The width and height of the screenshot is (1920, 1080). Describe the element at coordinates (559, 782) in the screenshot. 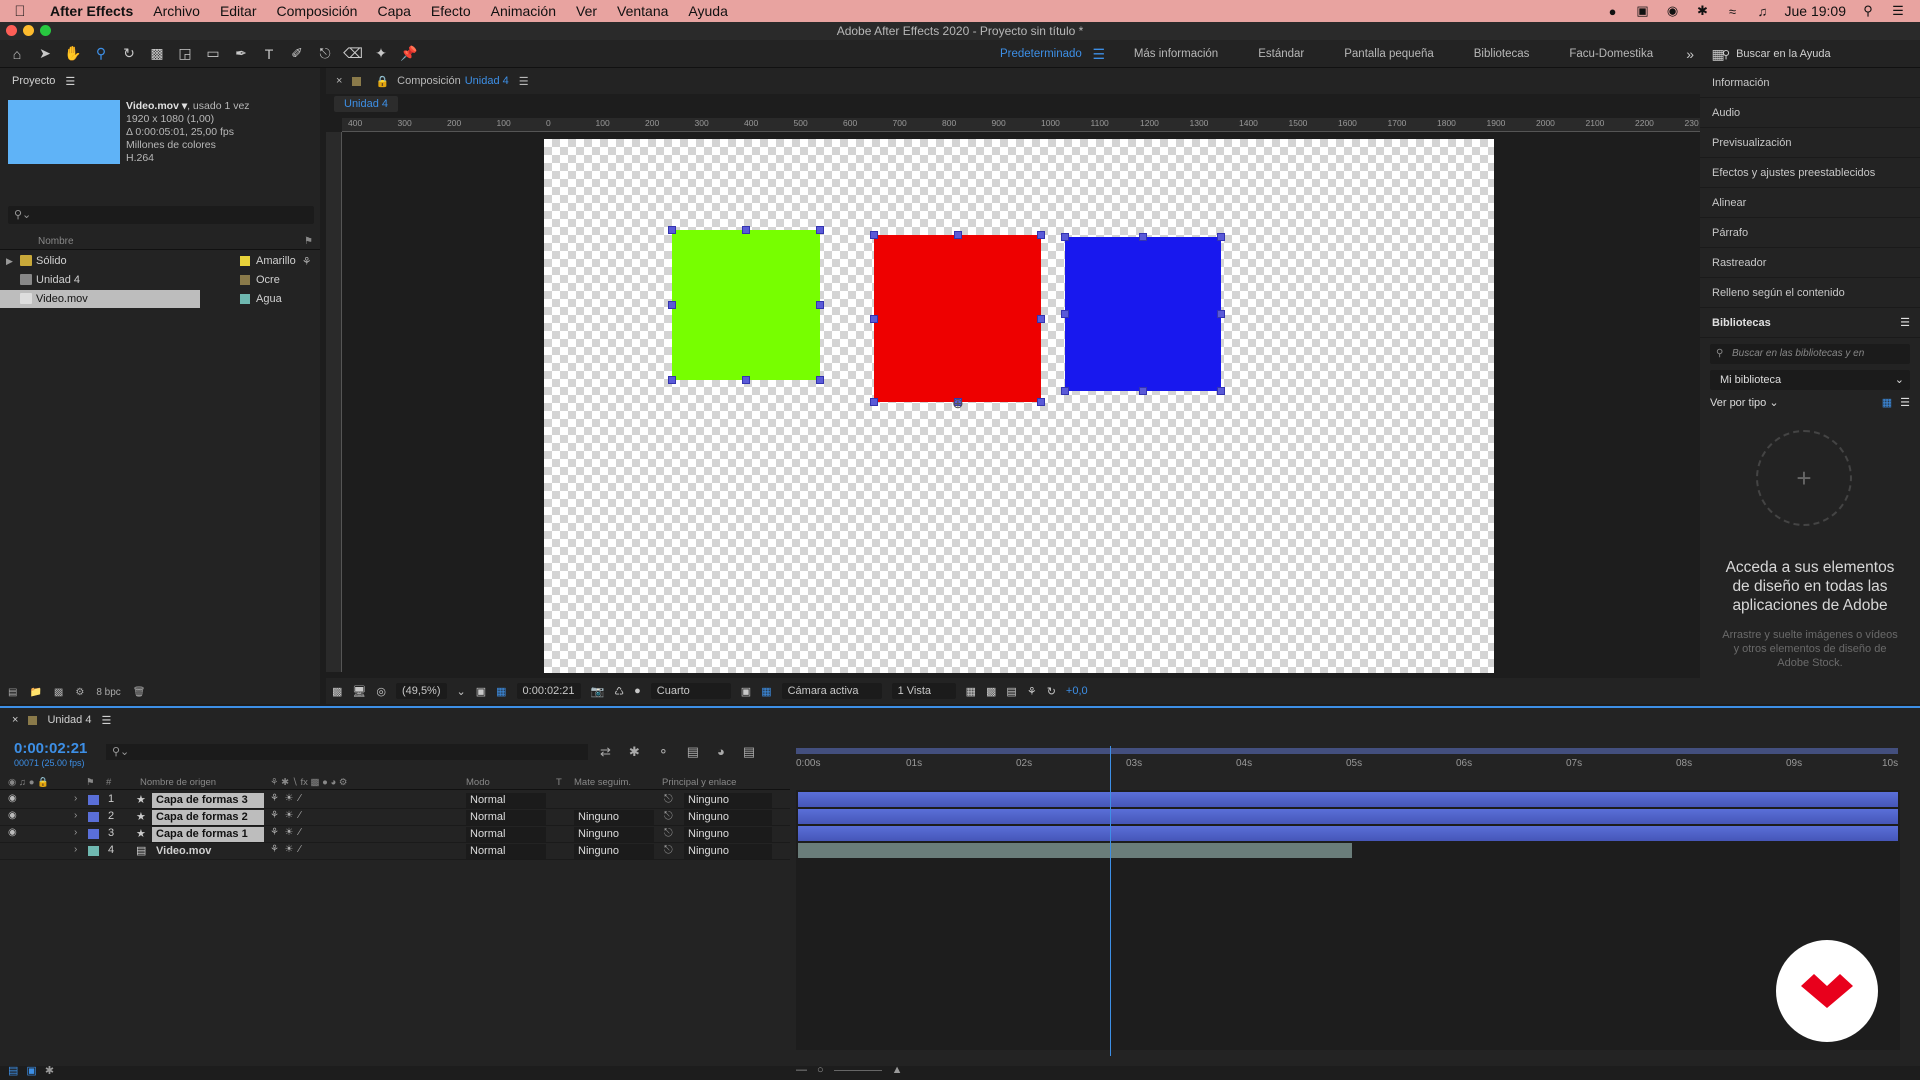

I see `t-column: T` at that location.